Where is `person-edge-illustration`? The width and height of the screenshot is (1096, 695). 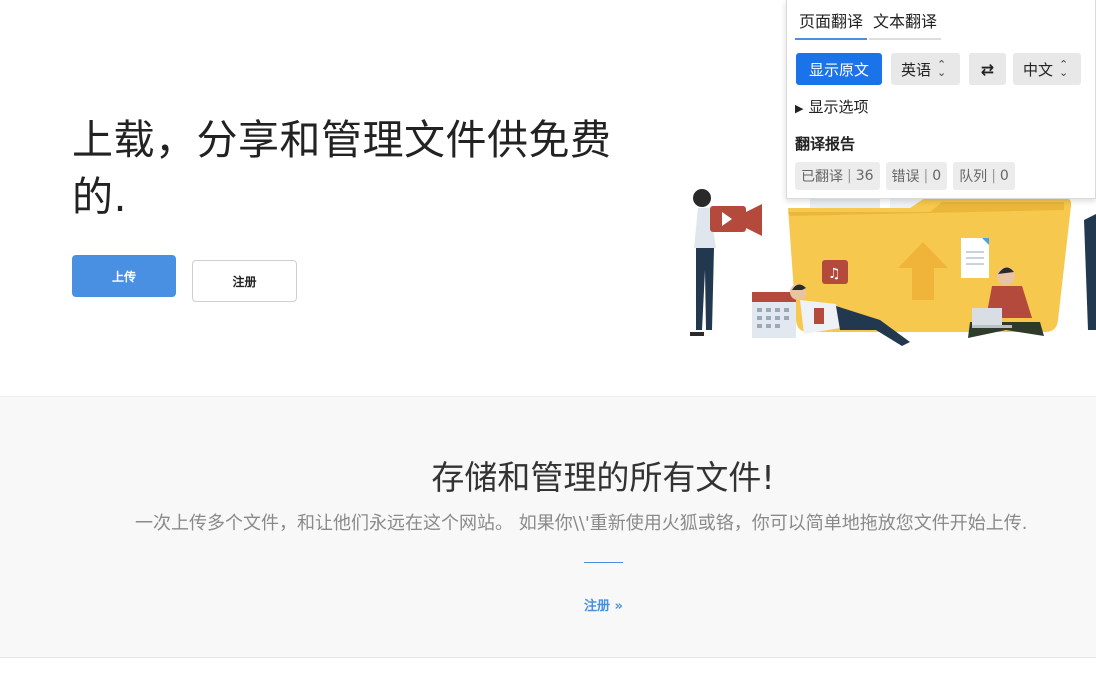 person-edge-illustration is located at coordinates (1090, 272).